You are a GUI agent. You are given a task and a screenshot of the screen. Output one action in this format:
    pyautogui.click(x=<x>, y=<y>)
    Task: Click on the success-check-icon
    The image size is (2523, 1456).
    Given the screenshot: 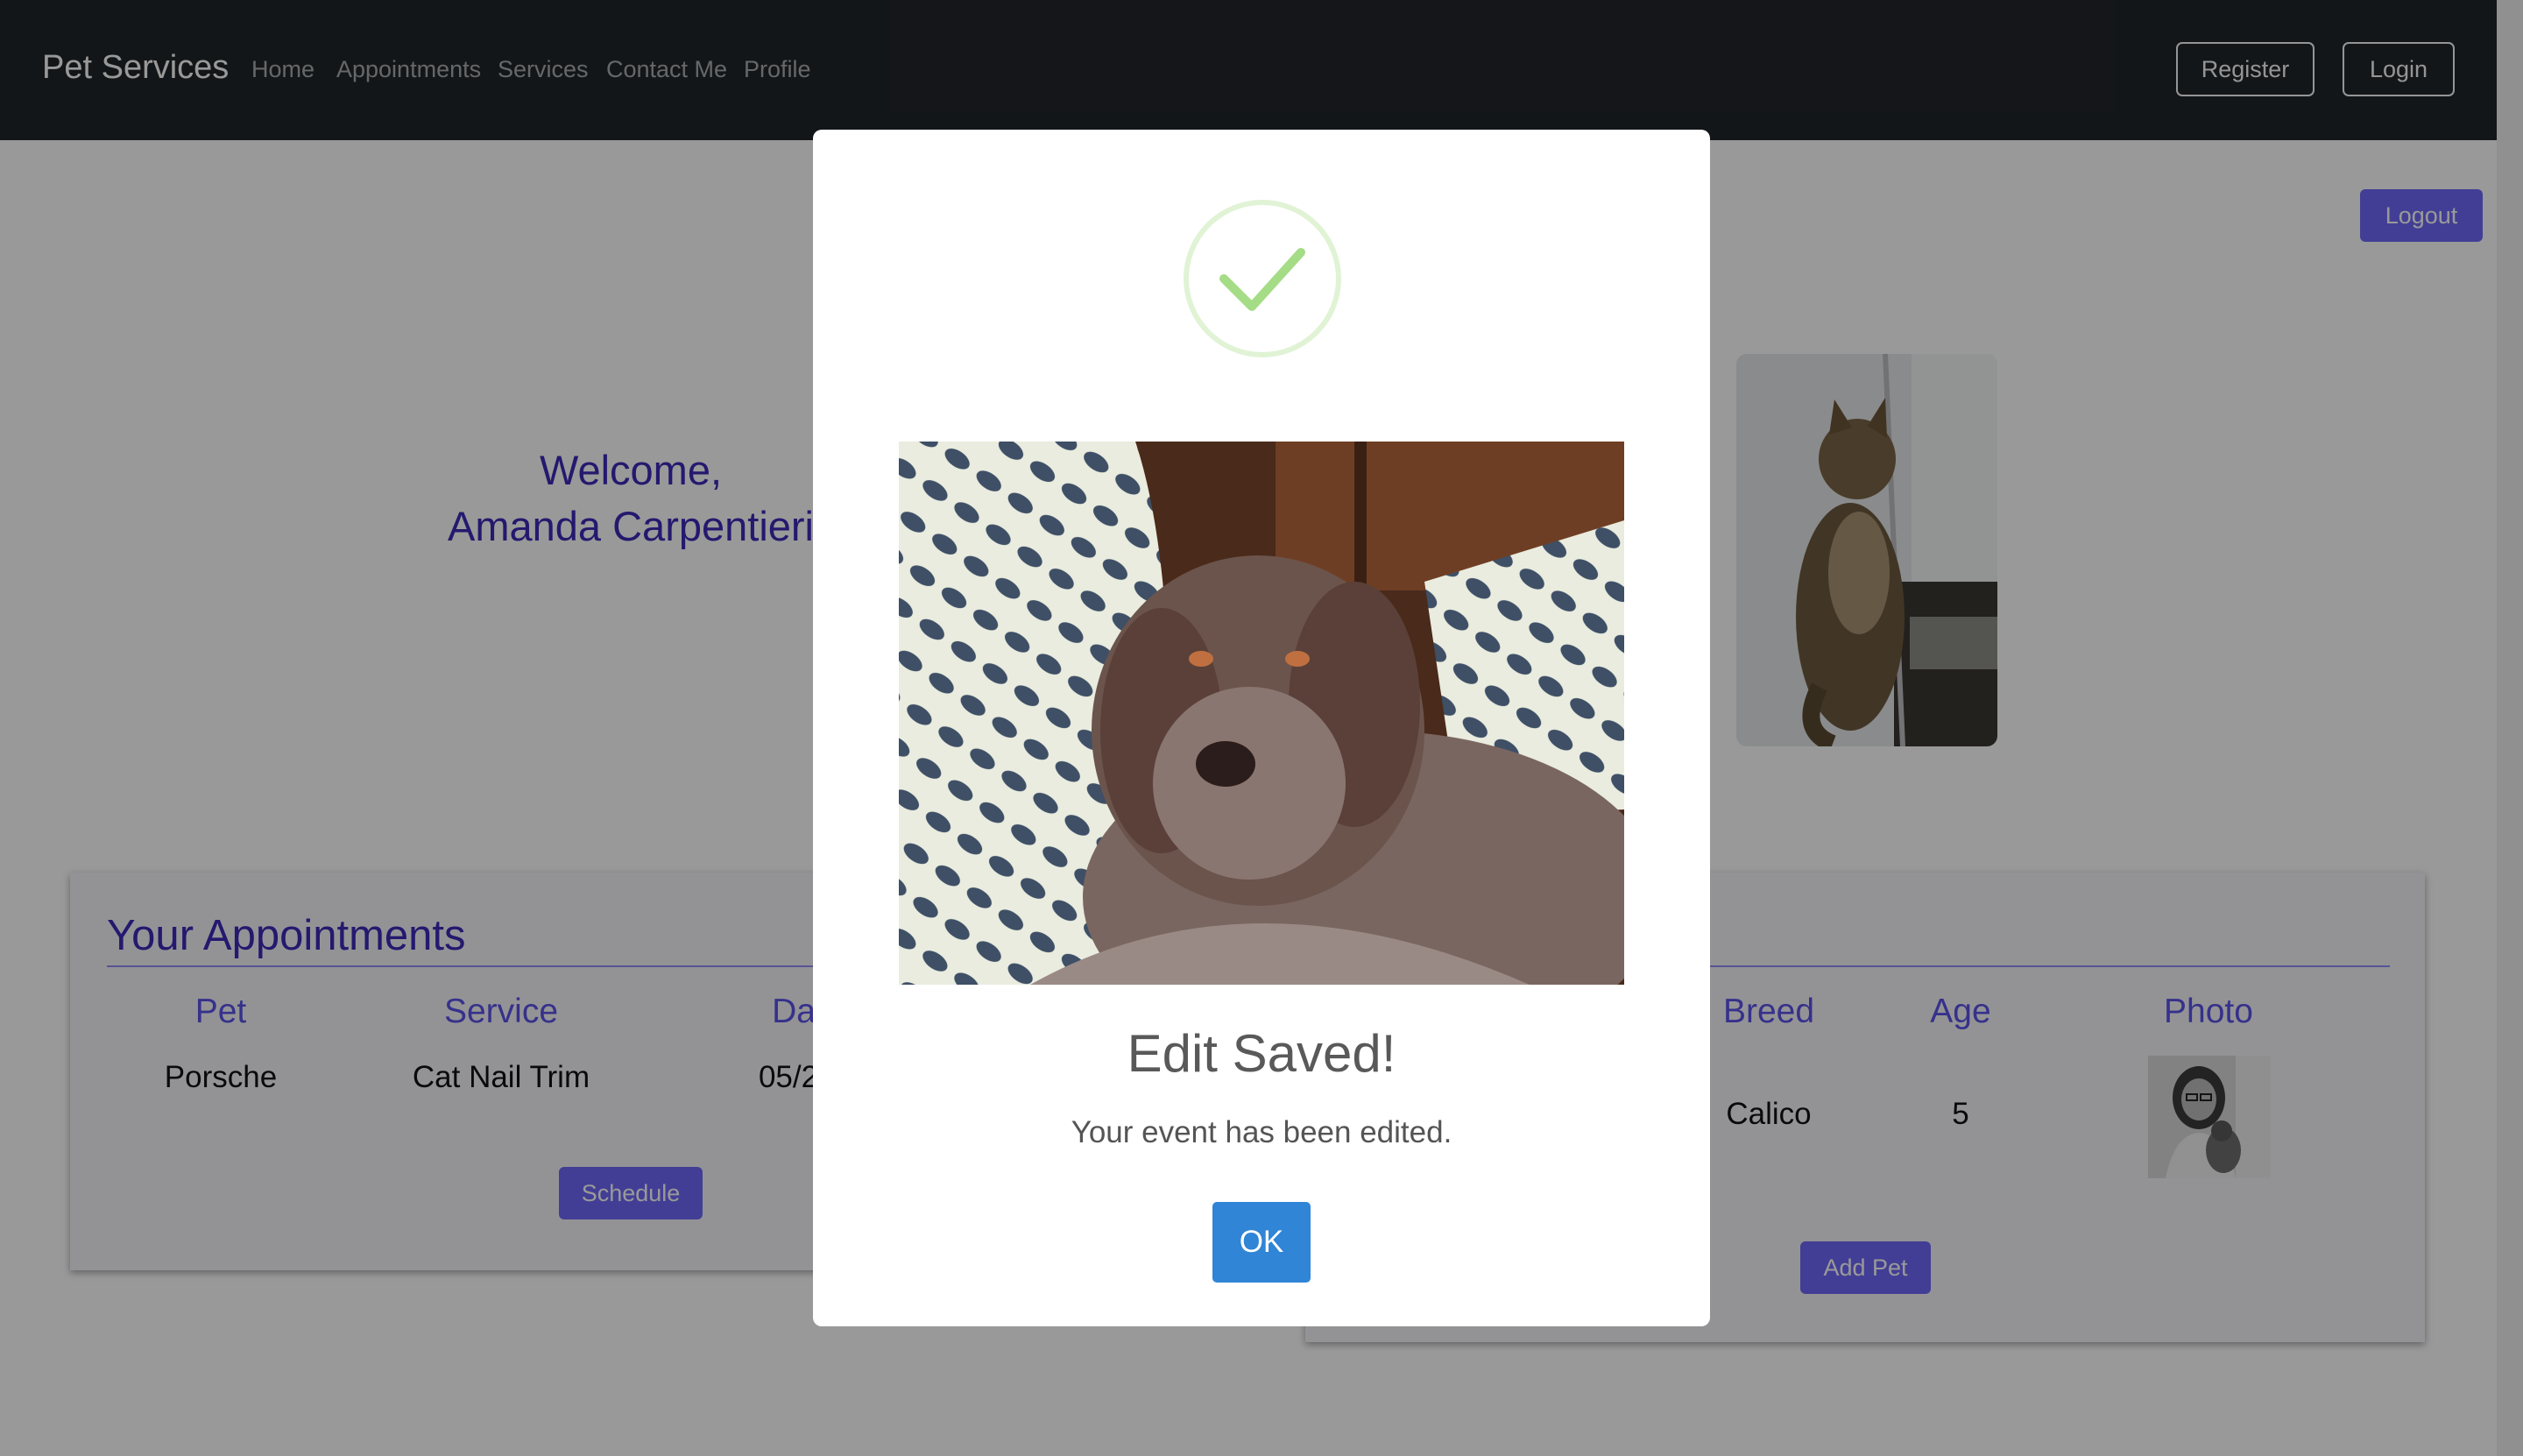 What is the action you would take?
    pyautogui.click(x=1262, y=278)
    